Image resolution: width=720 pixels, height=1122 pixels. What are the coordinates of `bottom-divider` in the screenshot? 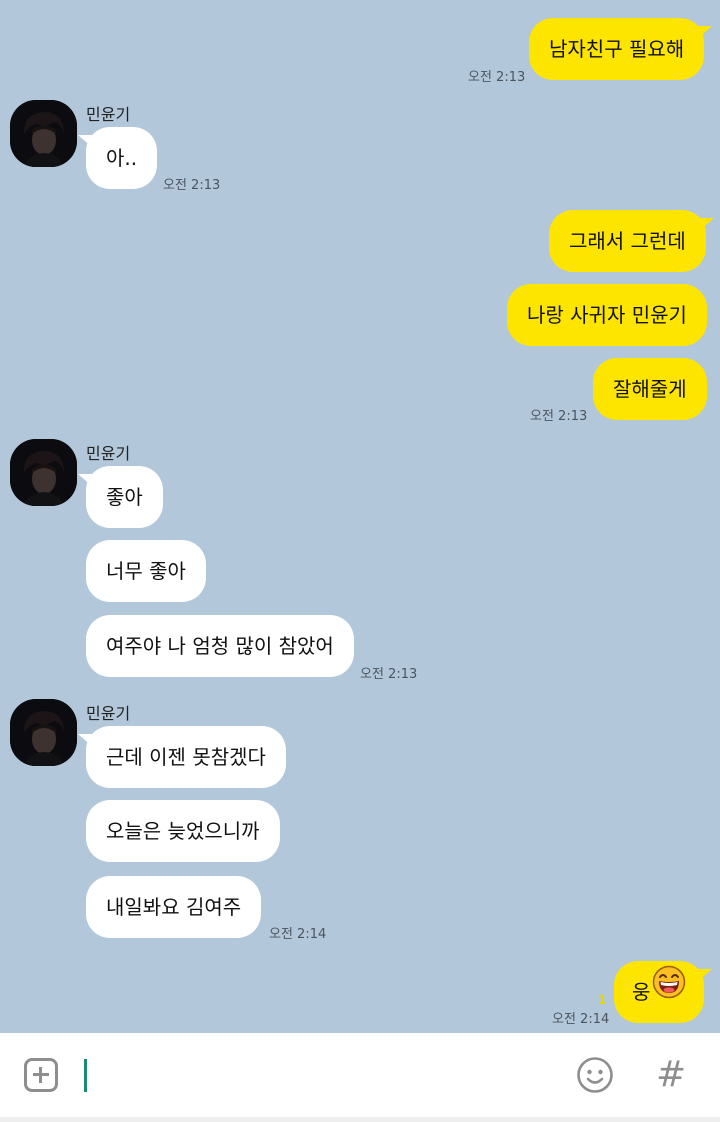 It's located at (360, 1119).